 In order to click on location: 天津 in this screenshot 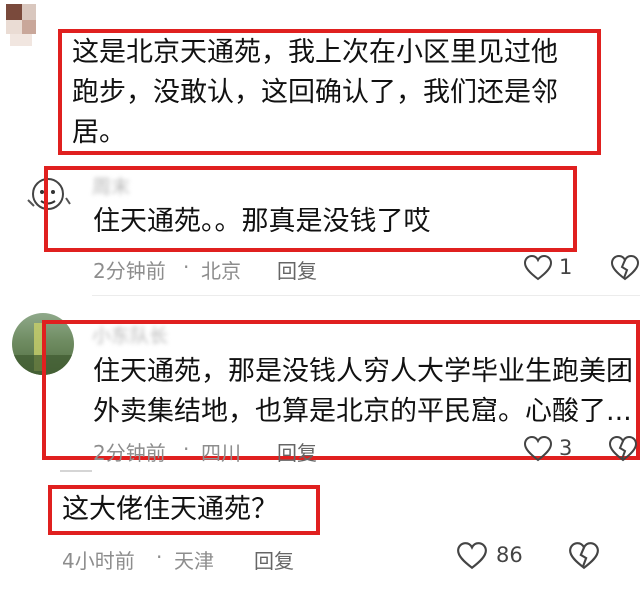, I will do `click(194, 561)`.